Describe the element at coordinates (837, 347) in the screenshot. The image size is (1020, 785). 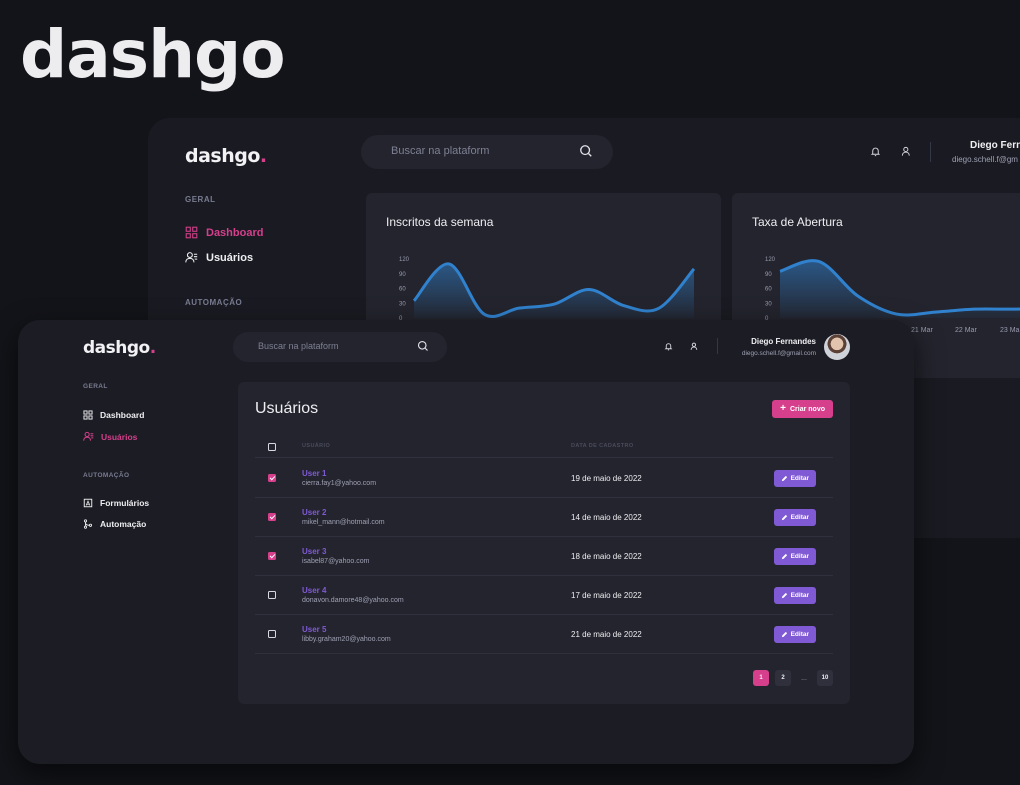
I see `avatar` at that location.